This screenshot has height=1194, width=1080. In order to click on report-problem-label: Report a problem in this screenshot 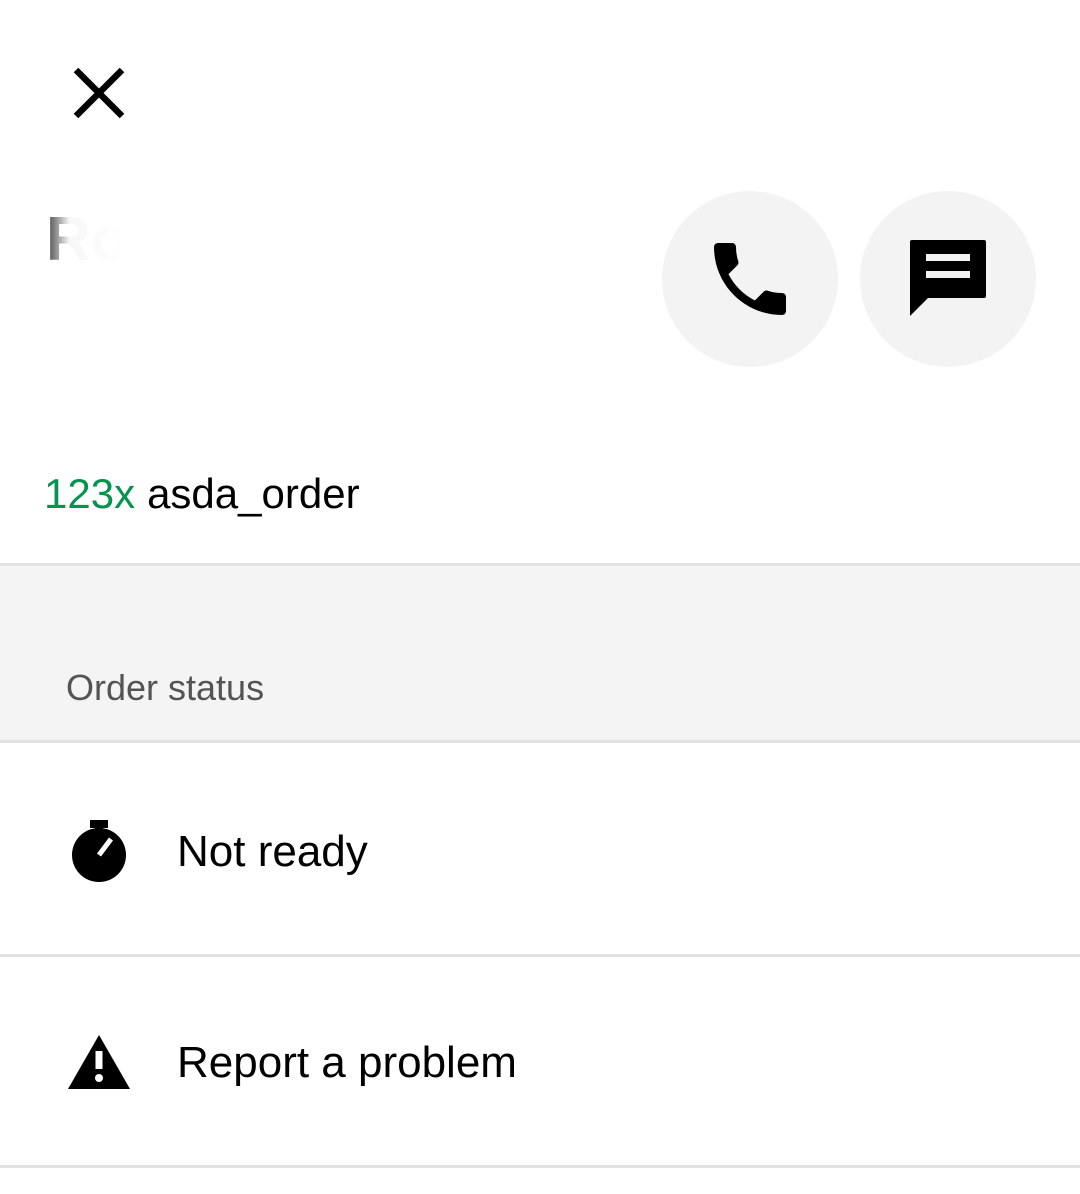, I will do `click(347, 1062)`.